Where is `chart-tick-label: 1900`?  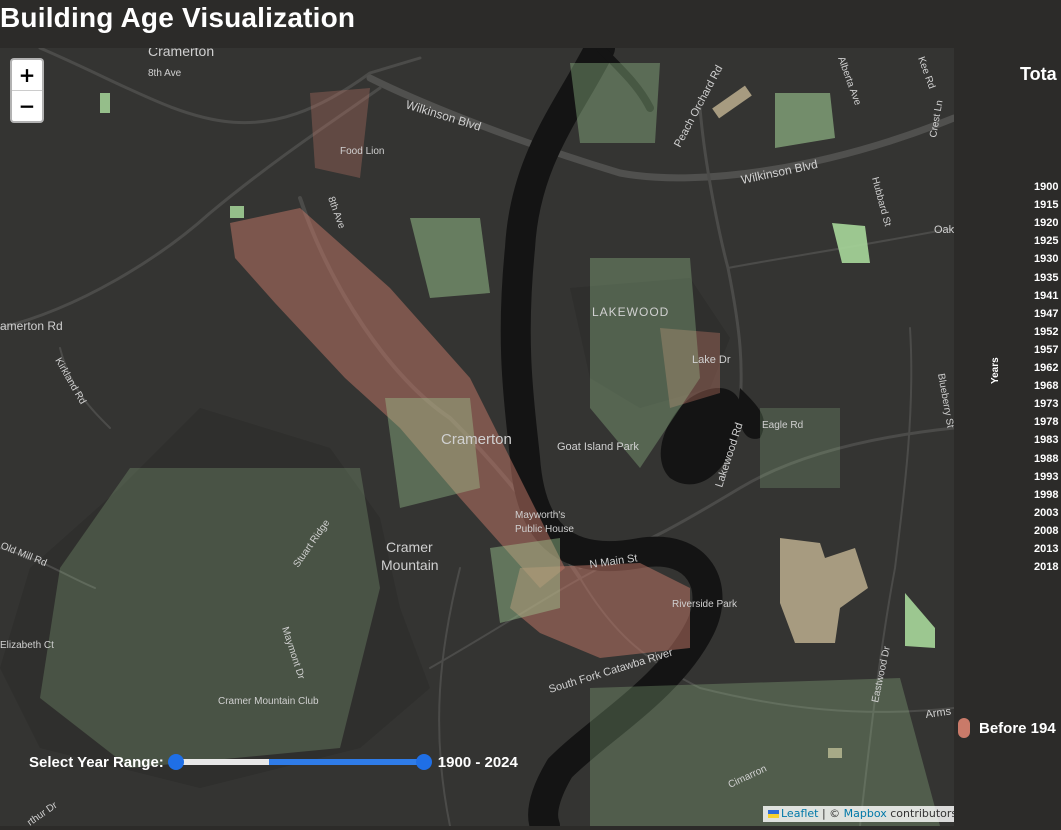
chart-tick-label: 1900 is located at coordinates (1046, 187).